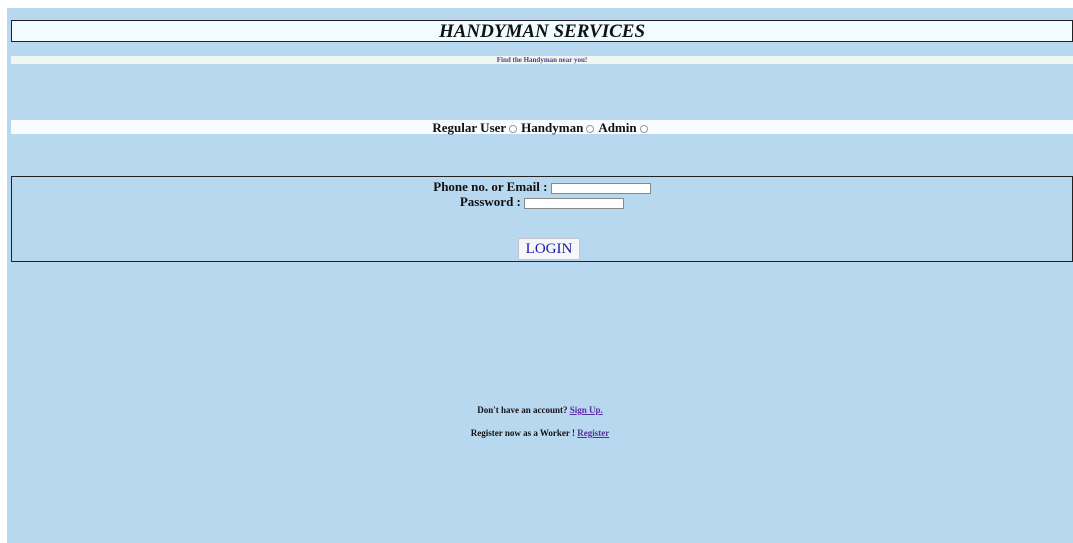  Describe the element at coordinates (522, 433) in the screenshot. I see `worker-register-text: Register now as a Worker !` at that location.